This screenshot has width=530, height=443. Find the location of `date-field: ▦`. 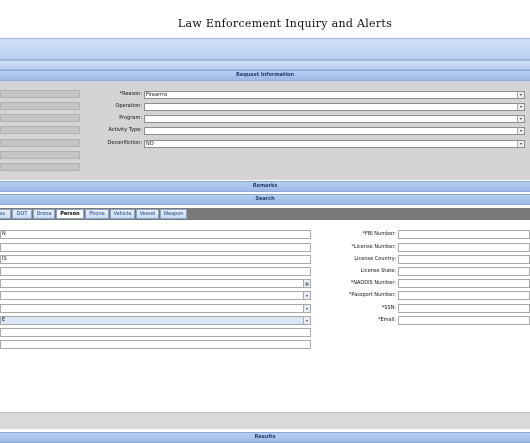

date-field: ▦ is located at coordinates (155, 283).